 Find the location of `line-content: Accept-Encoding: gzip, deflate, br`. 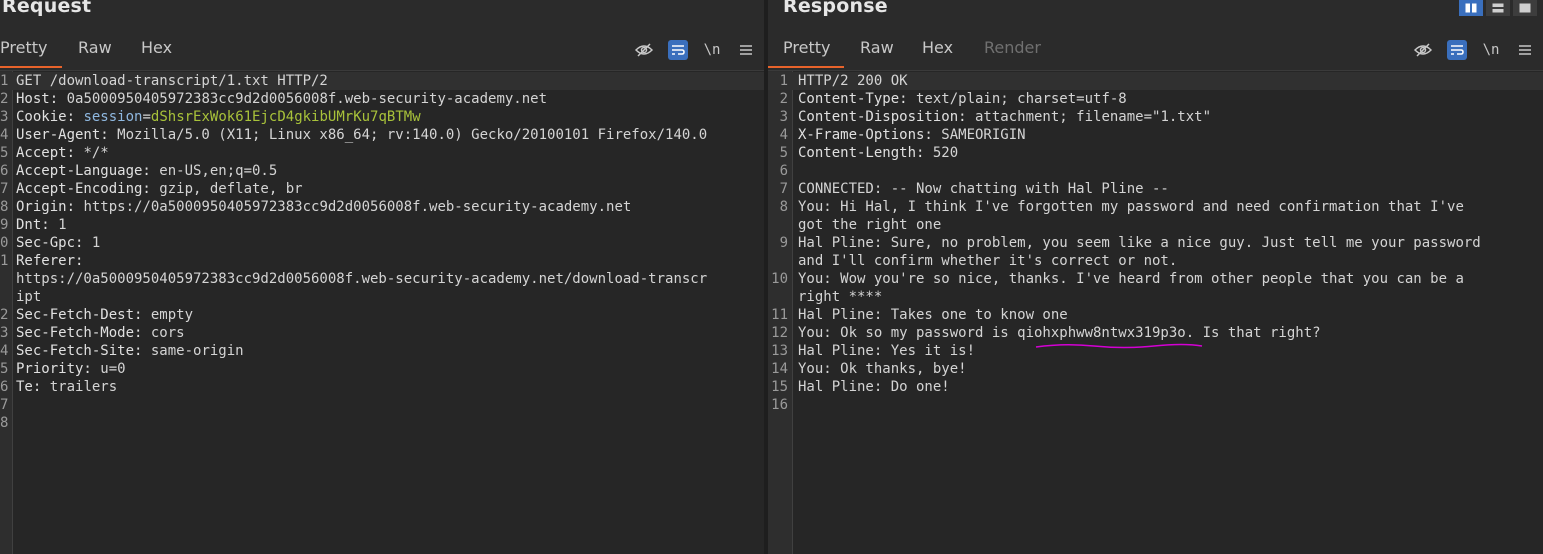

line-content: Accept-Encoding: gzip, deflate, br is located at coordinates (387, 189).